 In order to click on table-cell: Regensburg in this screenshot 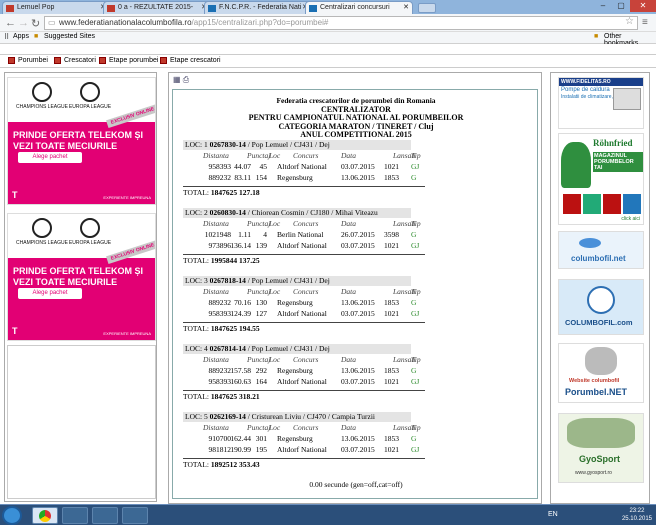, I will do `click(295, 438)`.